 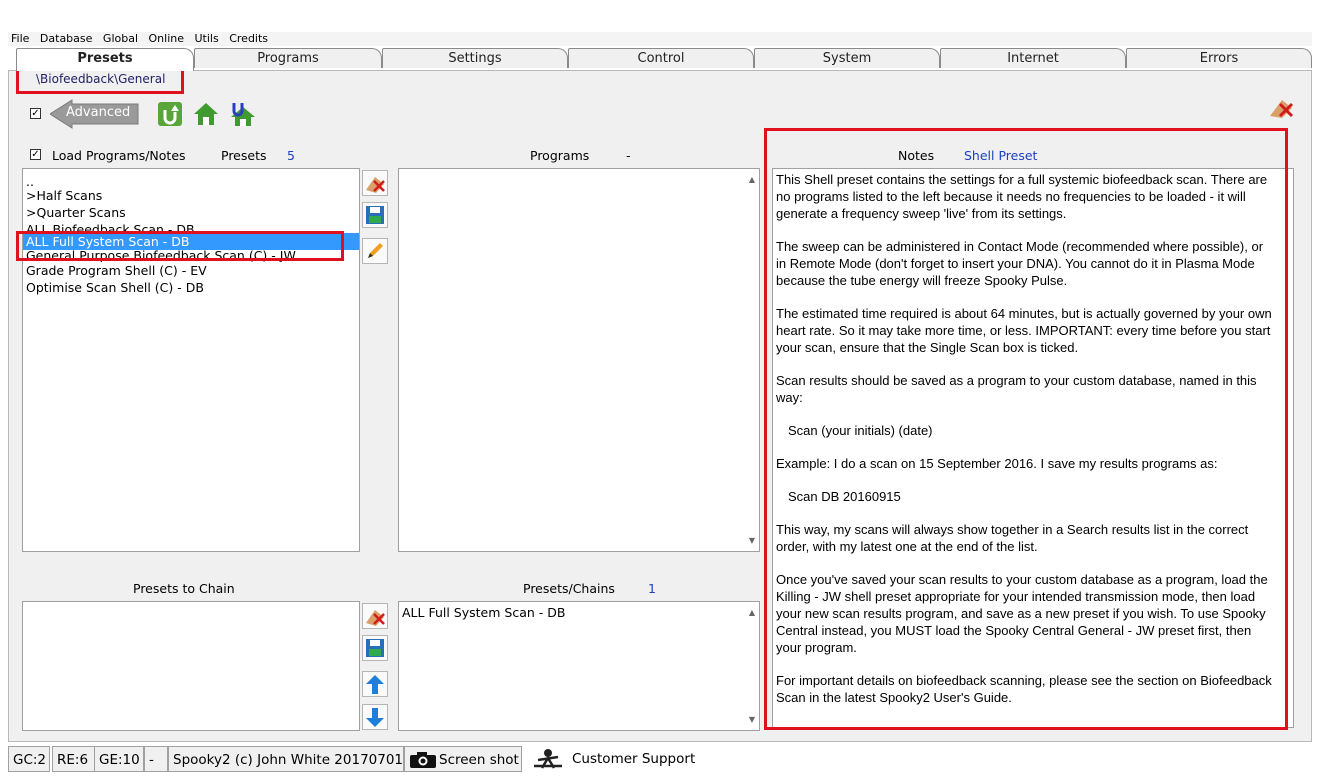 What do you see at coordinates (423, 760) in the screenshot?
I see `camera-icon` at bounding box center [423, 760].